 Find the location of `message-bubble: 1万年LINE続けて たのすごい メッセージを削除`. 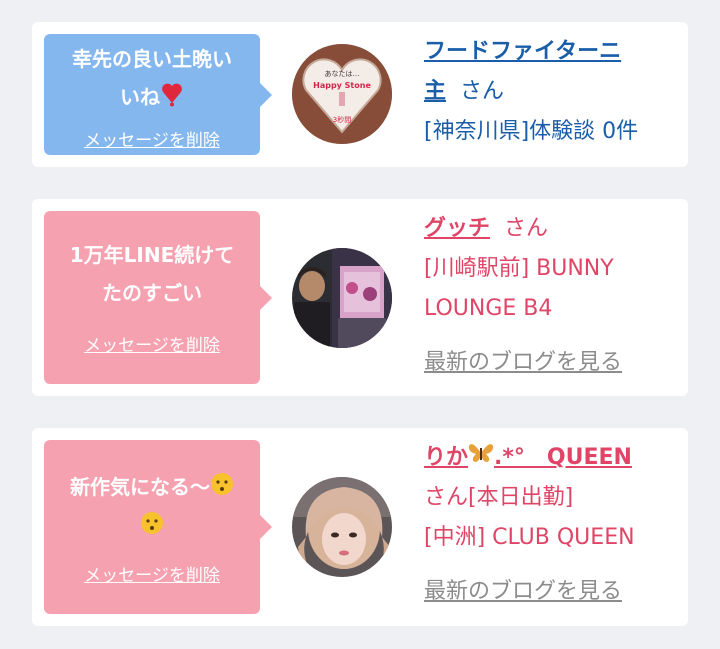

message-bubble: 1万年LINE続けて たのすごい メッセージを削除 is located at coordinates (158, 297).